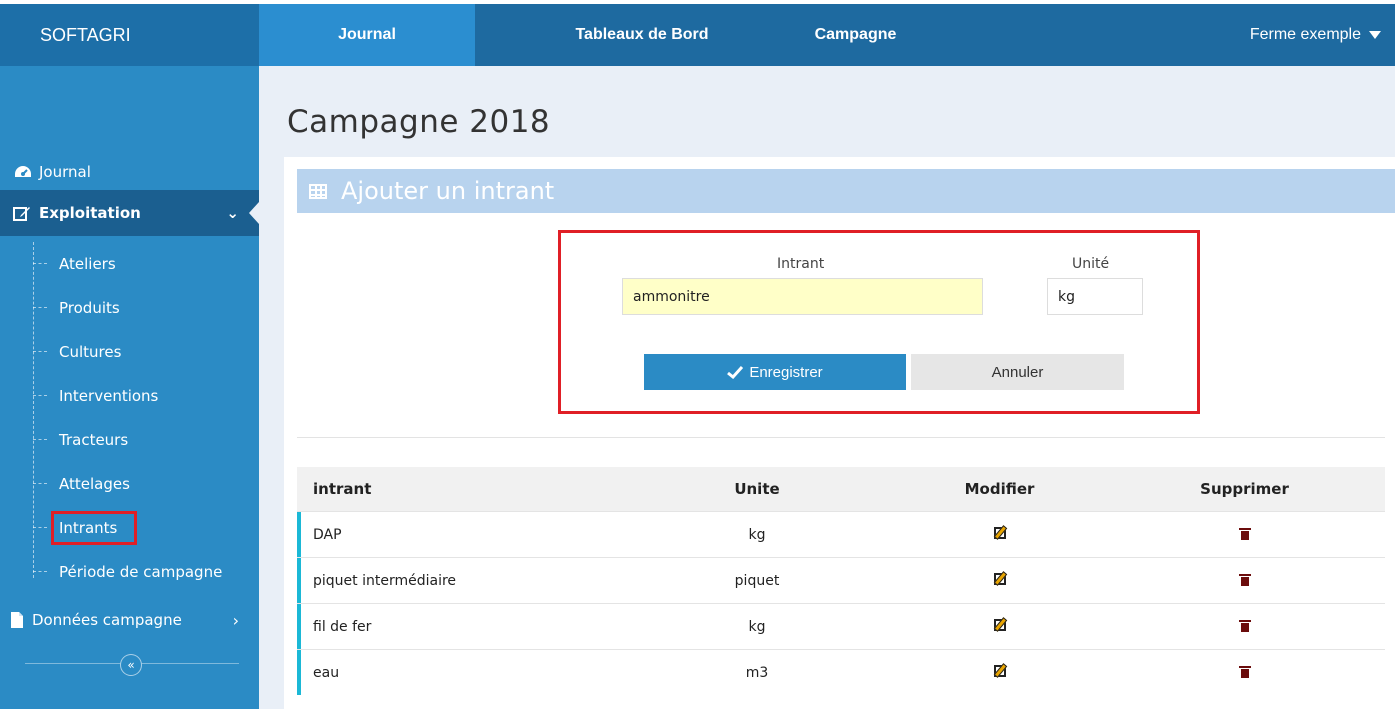 Image resolution: width=1395 pixels, height=709 pixels. What do you see at coordinates (326, 672) in the screenshot?
I see `cell-intrant: eau` at bounding box center [326, 672].